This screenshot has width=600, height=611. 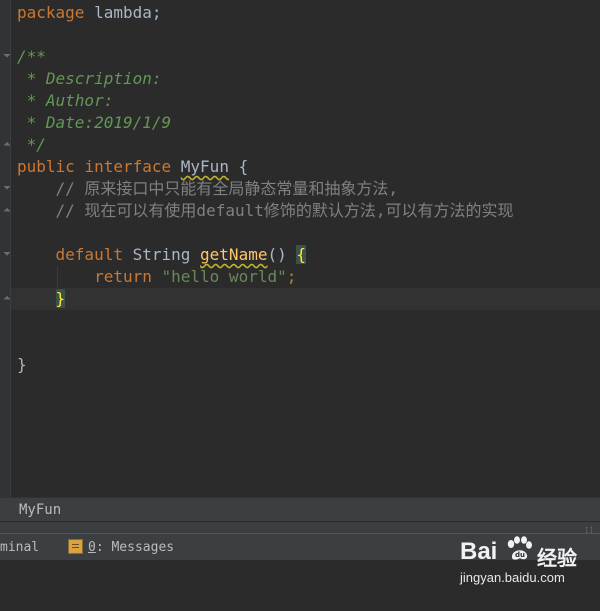 What do you see at coordinates (205, 166) in the screenshot?
I see `interface-name: MyFun` at bounding box center [205, 166].